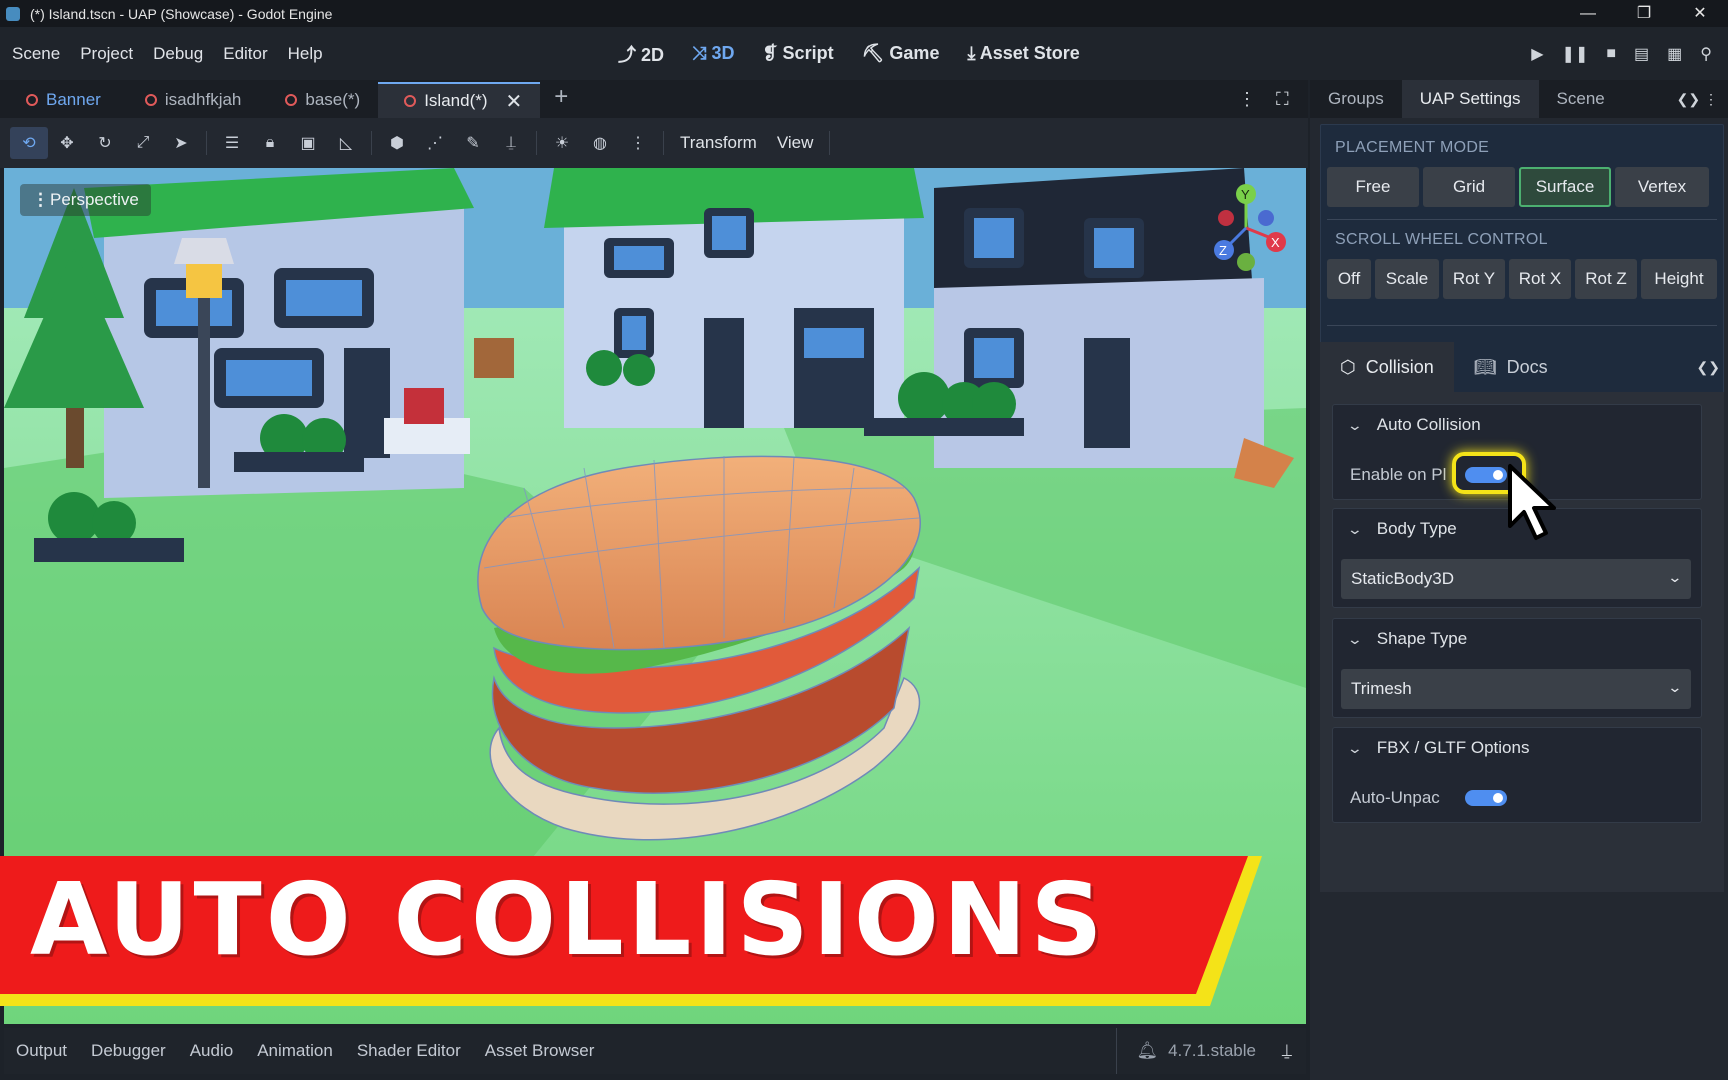 The height and width of the screenshot is (1080, 1728). What do you see at coordinates (1349, 279) in the screenshot?
I see `scroll-off-button: Off` at bounding box center [1349, 279].